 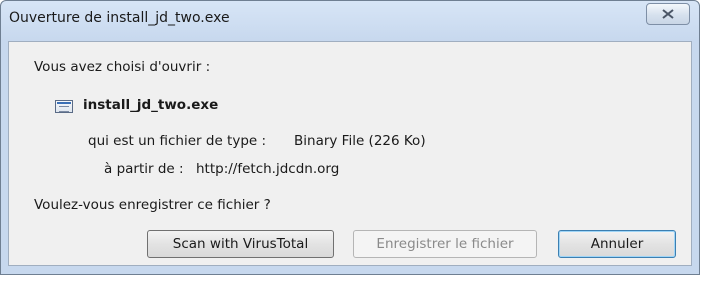 I want to click on source-url: http://fetch.jdcdn.org, so click(x=268, y=169).